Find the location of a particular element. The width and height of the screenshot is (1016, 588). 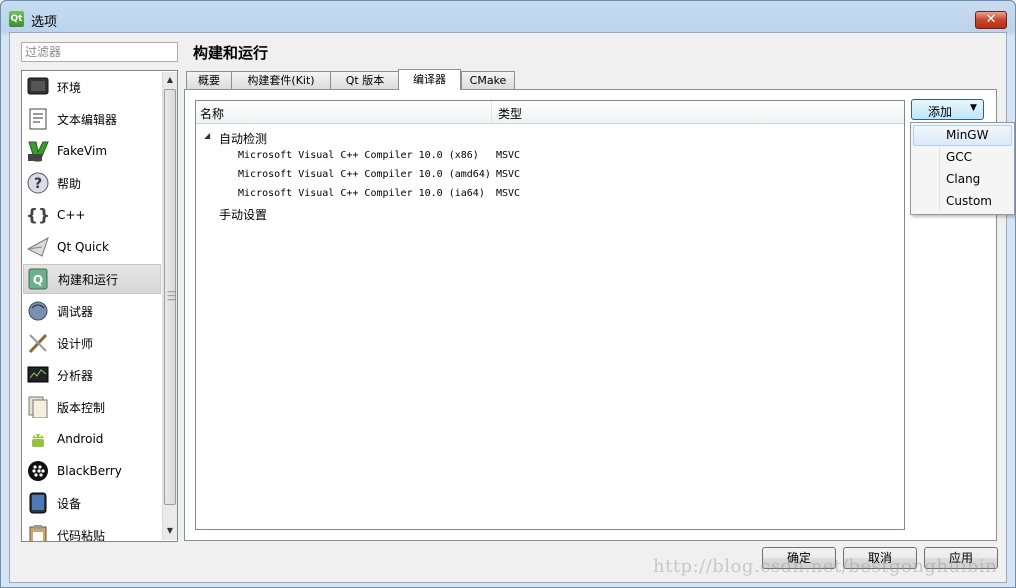

sidebar-item-label: Android is located at coordinates (80, 439).